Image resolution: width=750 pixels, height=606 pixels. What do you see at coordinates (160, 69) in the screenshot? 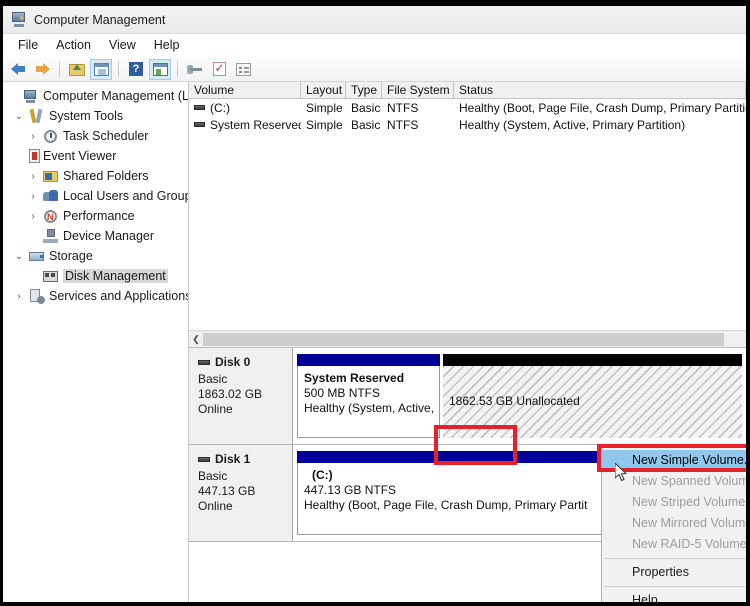
I see `show-hide-action-pane-icon` at bounding box center [160, 69].